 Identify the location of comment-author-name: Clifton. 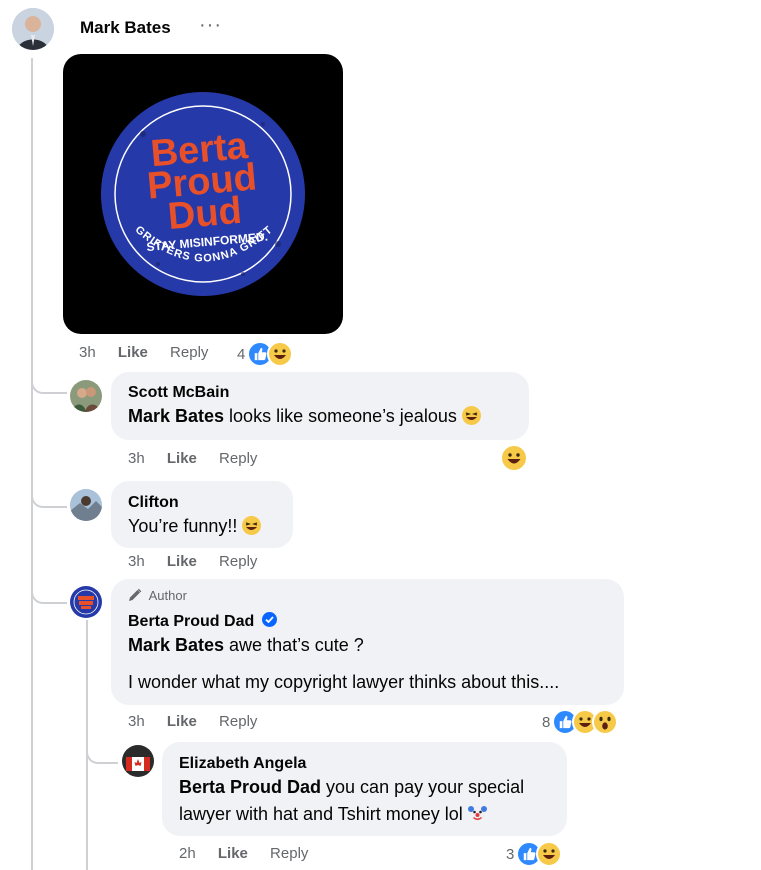
(153, 503).